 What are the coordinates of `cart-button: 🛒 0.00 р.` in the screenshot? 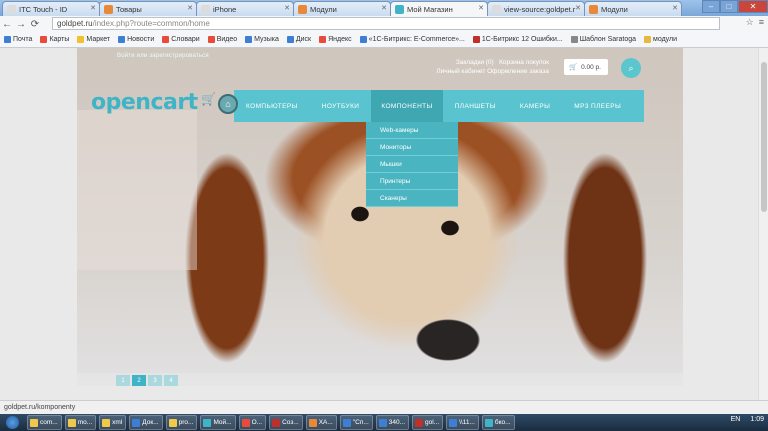 It's located at (586, 67).